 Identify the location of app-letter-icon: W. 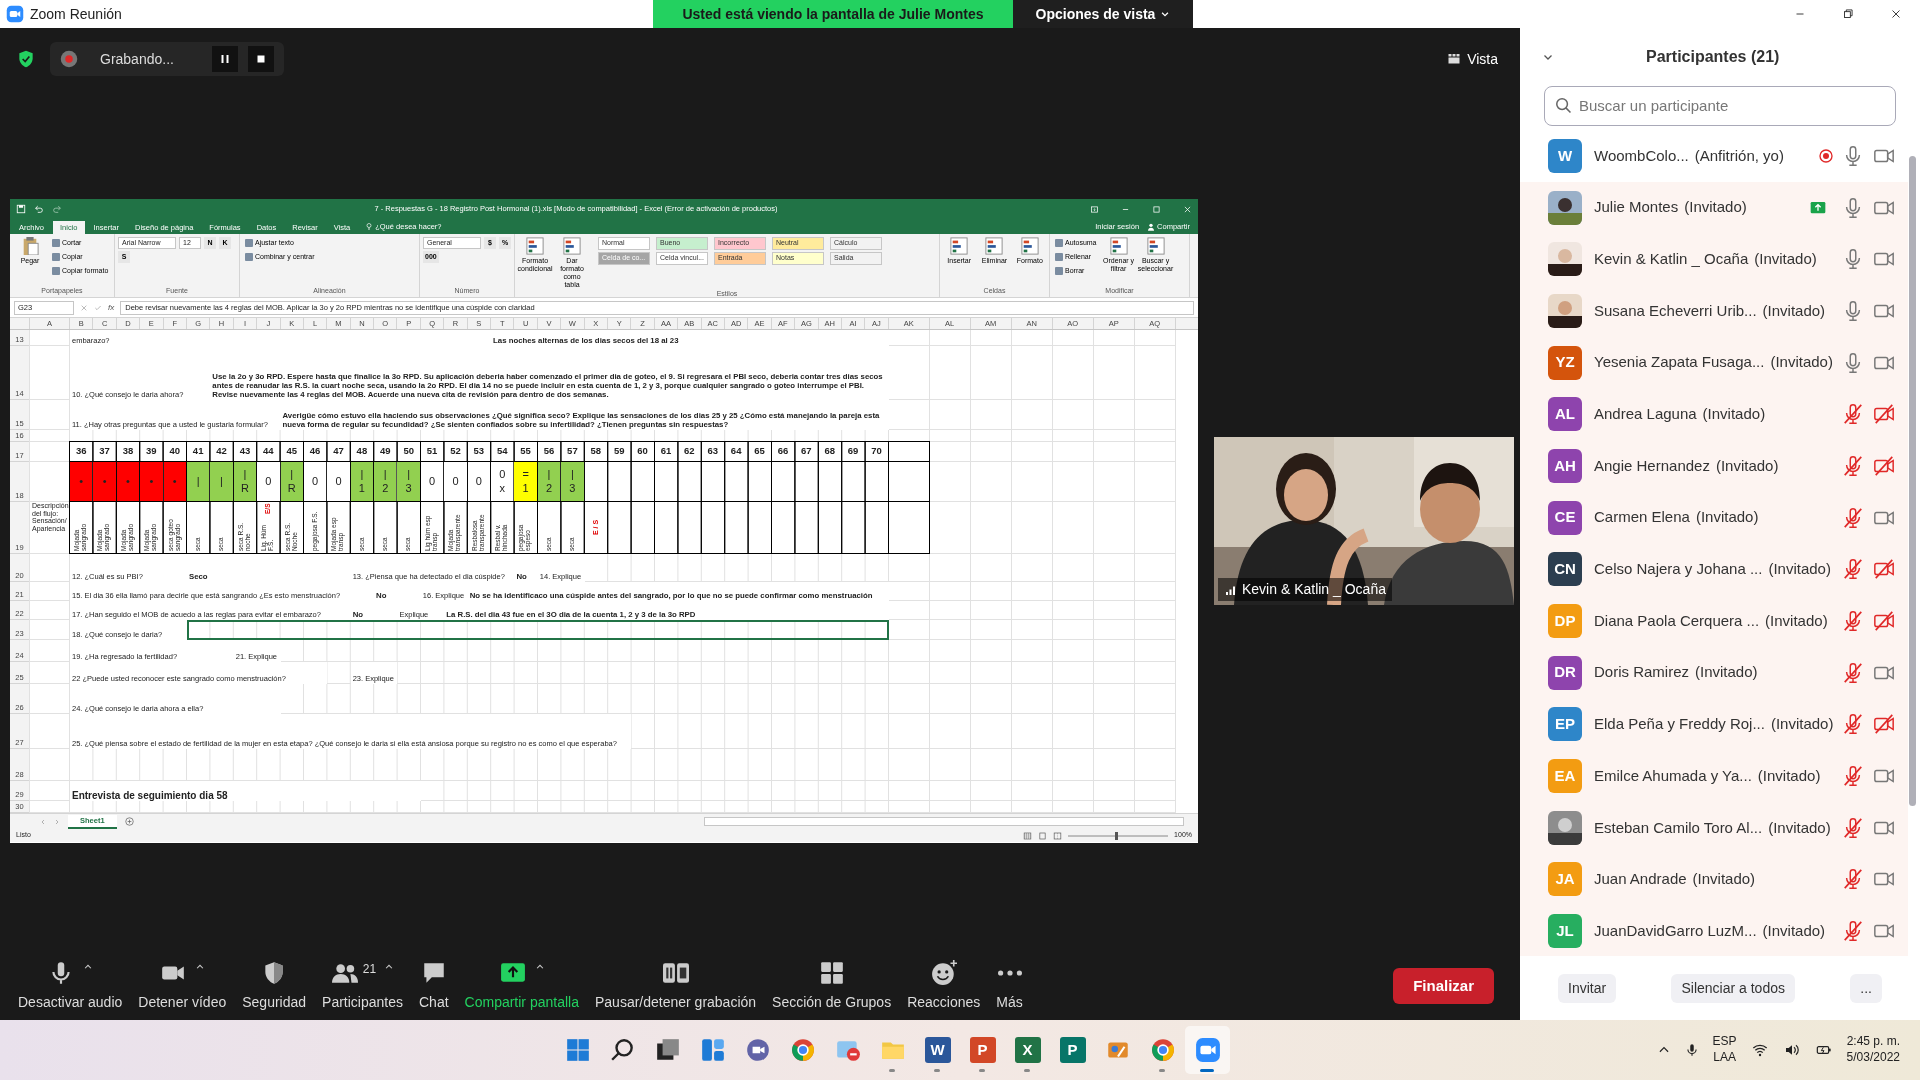
(937, 1050).